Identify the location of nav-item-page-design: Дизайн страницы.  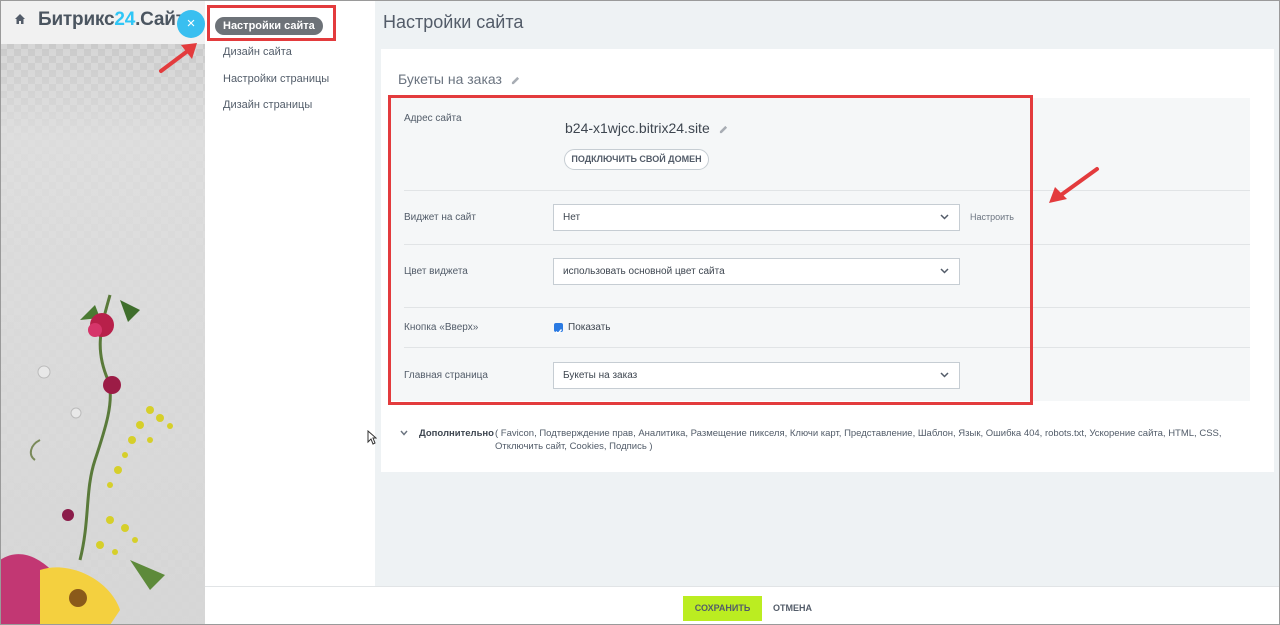
(267, 105).